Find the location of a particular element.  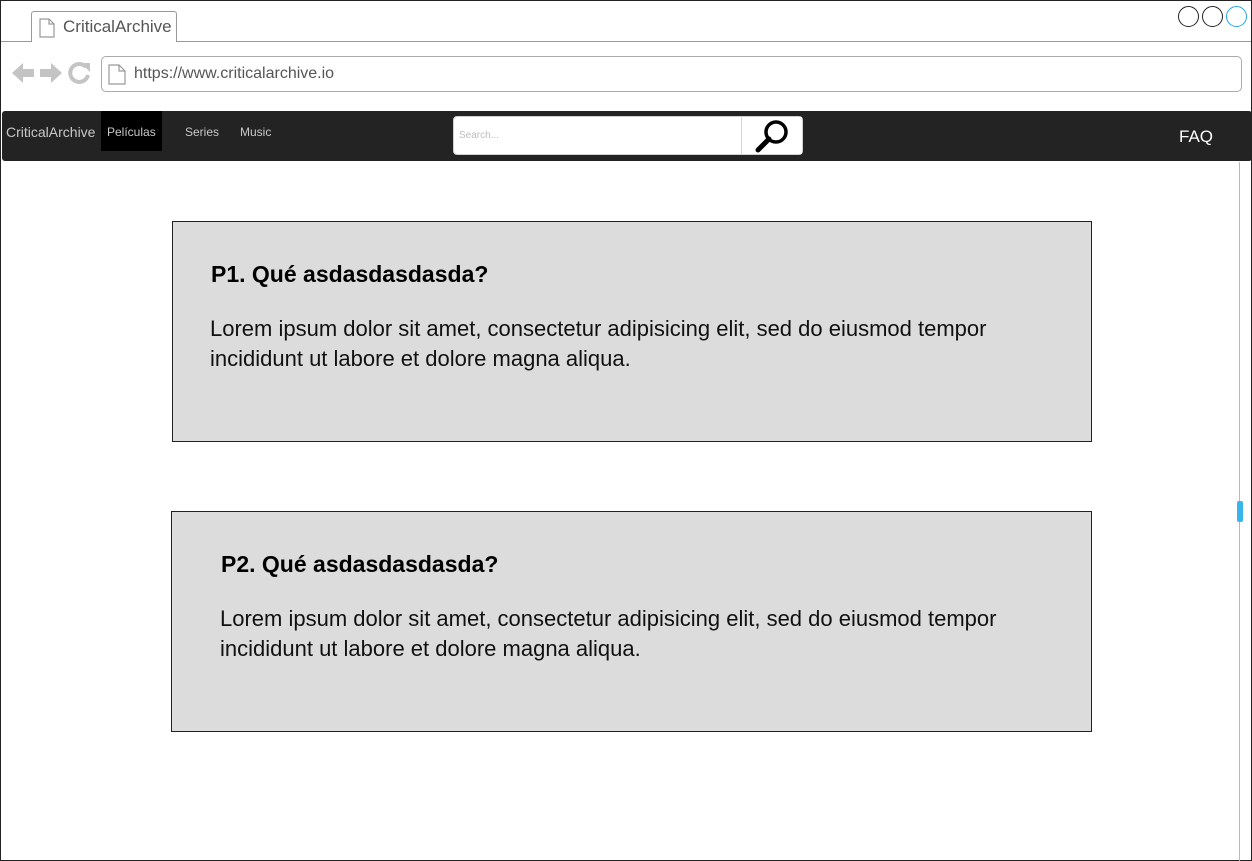

faq-question: P1. Qué asdasdasdasda? is located at coordinates (350, 274).